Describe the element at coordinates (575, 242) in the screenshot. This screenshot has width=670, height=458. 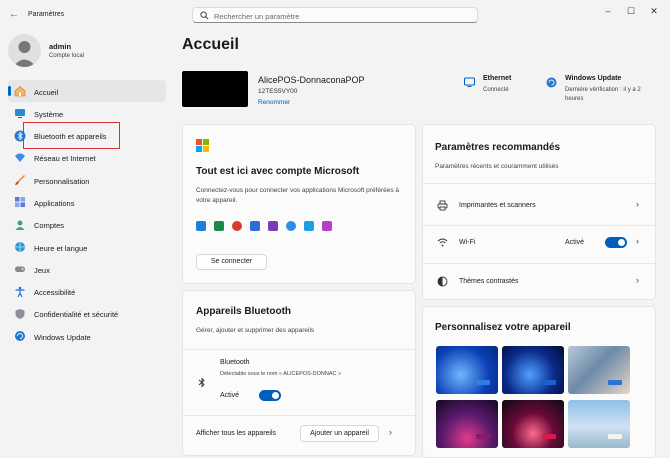
I see `wifi-state: Activé` at that location.